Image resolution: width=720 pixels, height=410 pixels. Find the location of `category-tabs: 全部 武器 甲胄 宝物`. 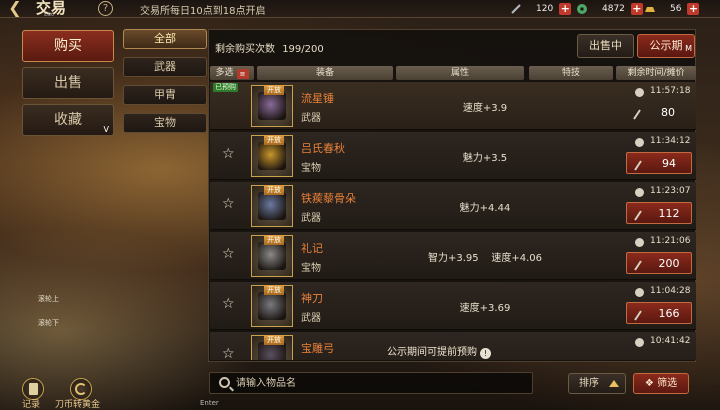

category-tabs: 全部 武器 甲胄 宝物 is located at coordinates (165, 85).